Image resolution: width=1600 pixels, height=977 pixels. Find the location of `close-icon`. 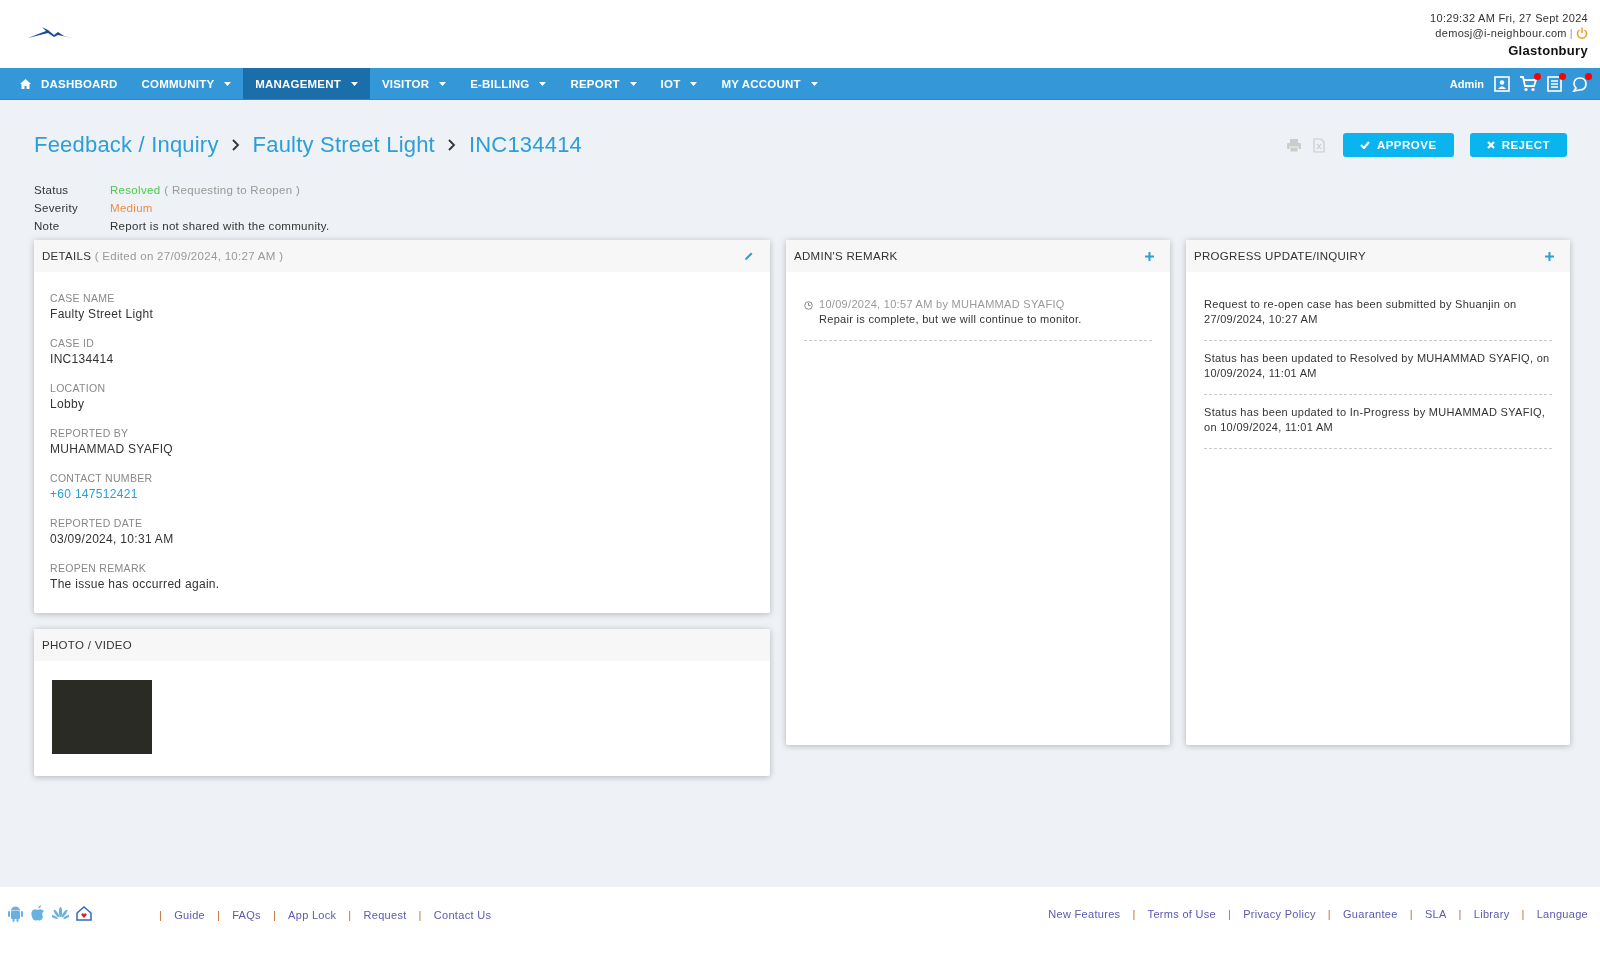

close-icon is located at coordinates (1490, 145).